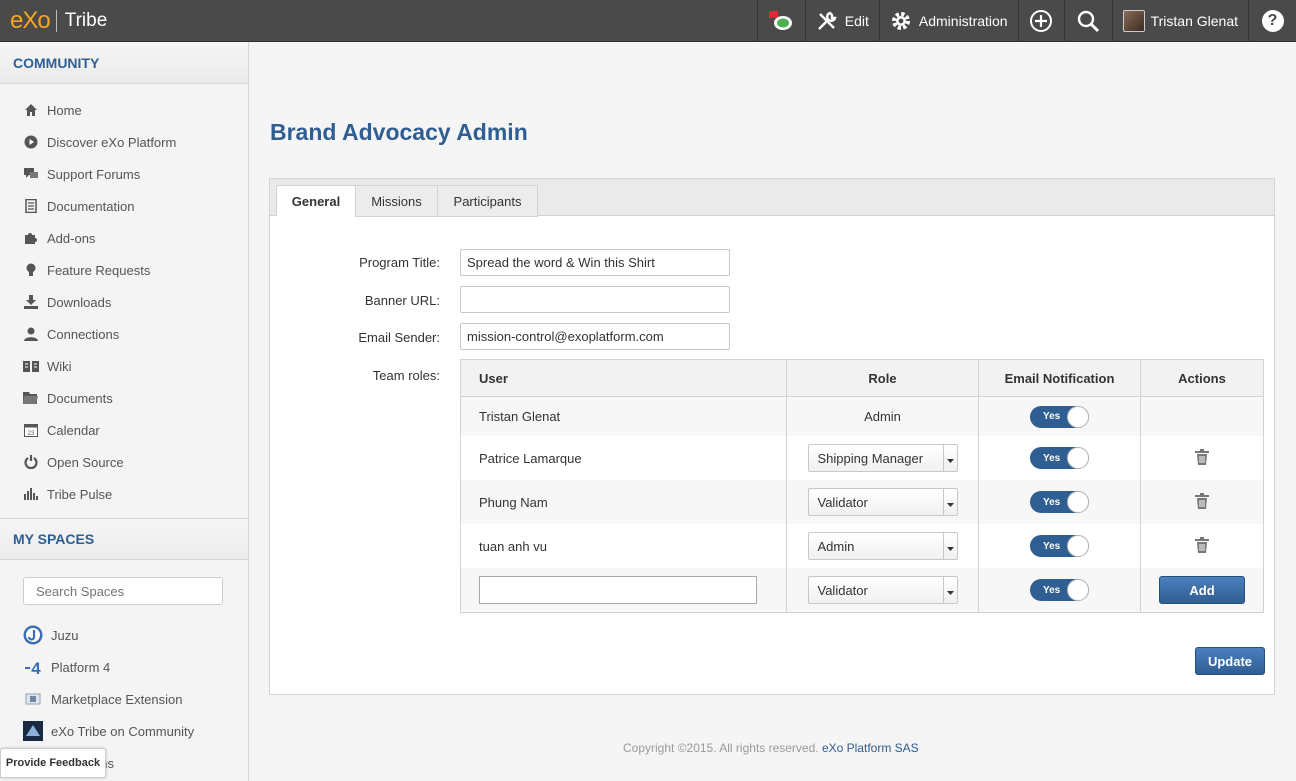  Describe the element at coordinates (79, 302) in the screenshot. I see `sidebar-item-label: Downloads` at that location.